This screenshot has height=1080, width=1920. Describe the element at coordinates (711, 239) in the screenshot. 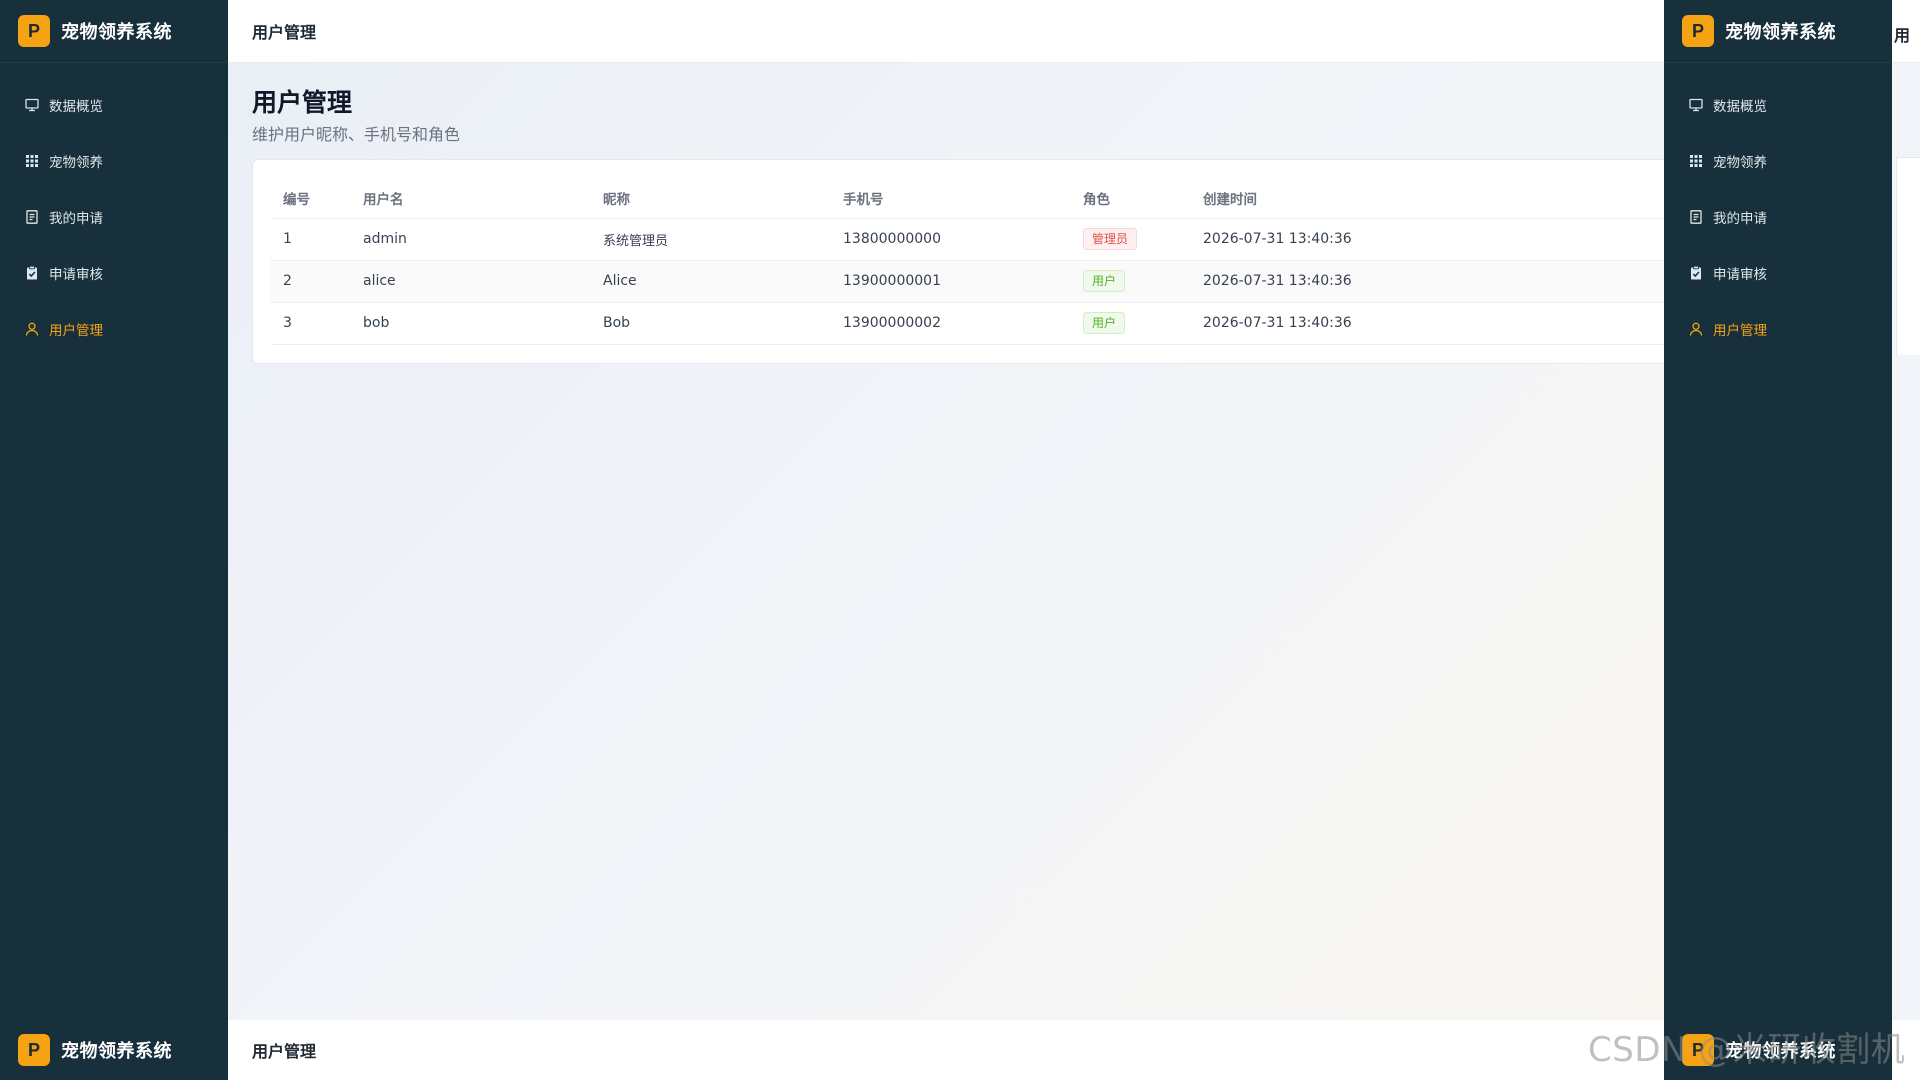

I see `cell-nickname: 系统管理员` at that location.